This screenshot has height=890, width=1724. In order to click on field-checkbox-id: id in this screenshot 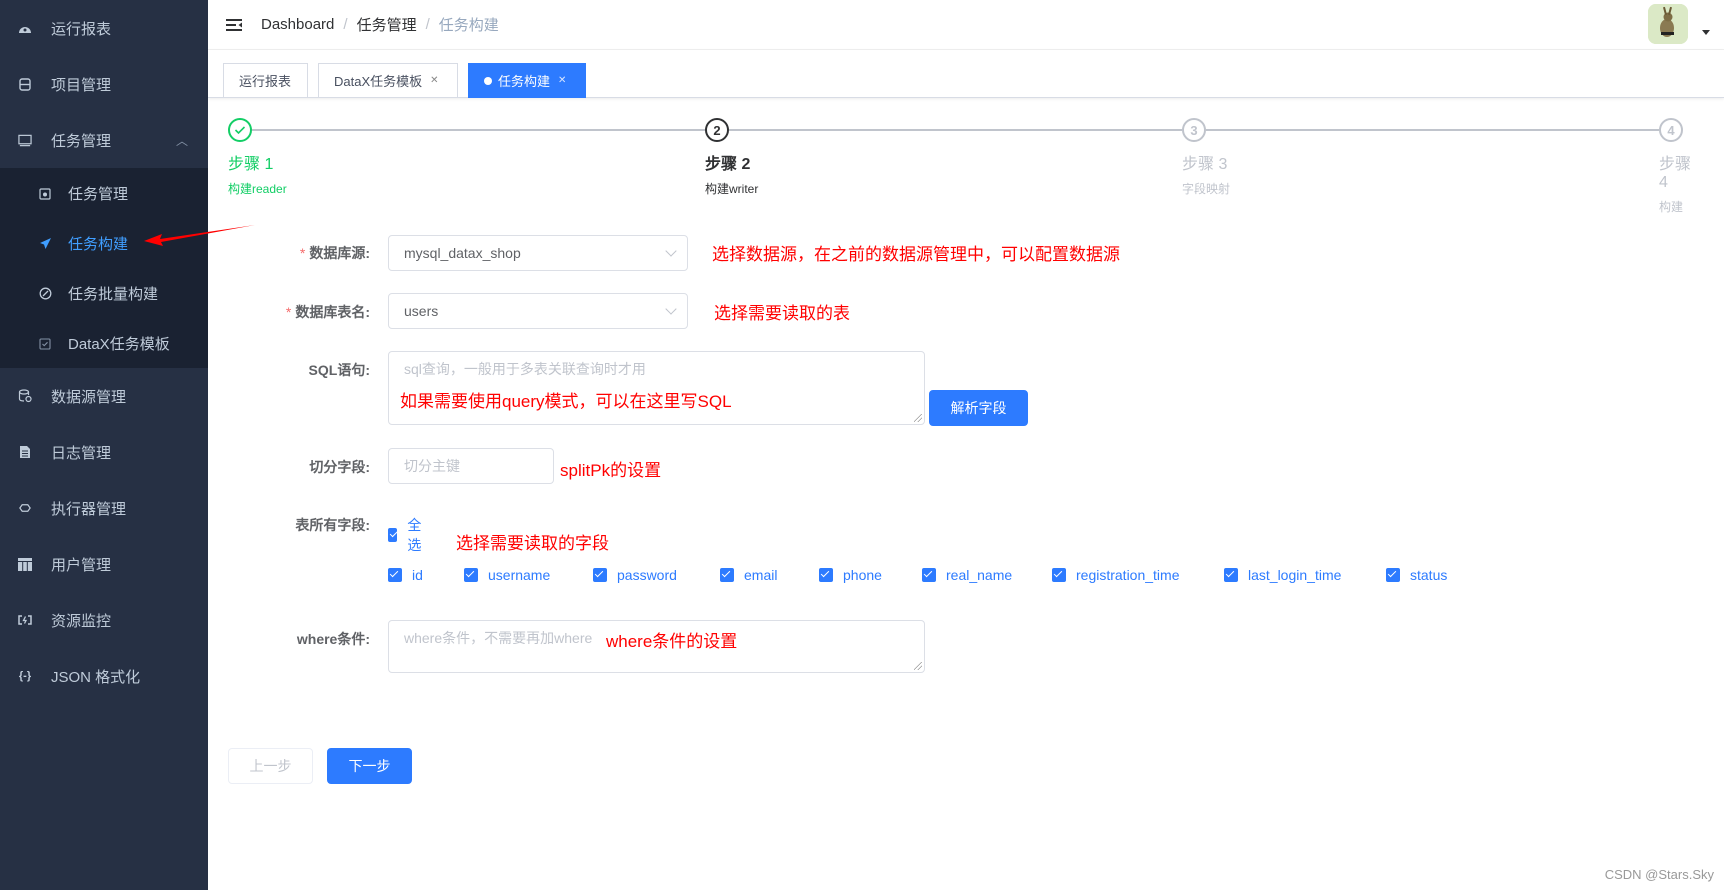, I will do `click(405, 575)`.